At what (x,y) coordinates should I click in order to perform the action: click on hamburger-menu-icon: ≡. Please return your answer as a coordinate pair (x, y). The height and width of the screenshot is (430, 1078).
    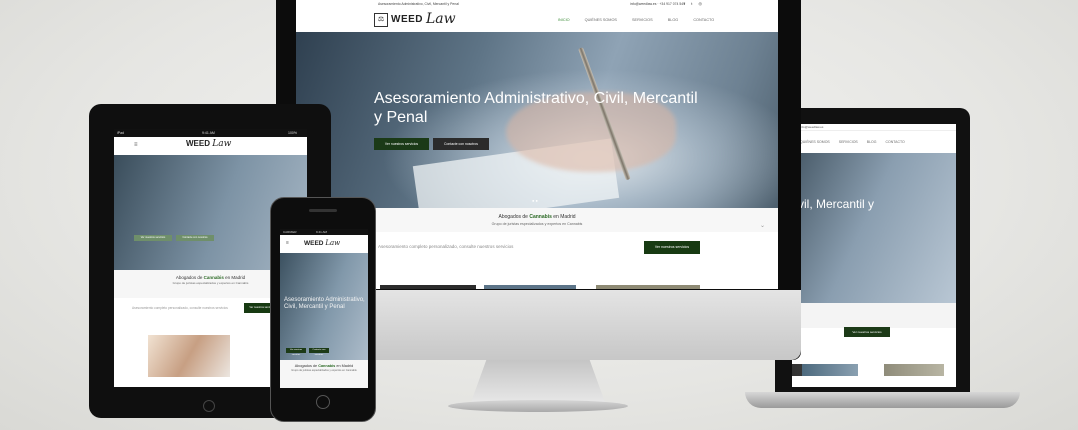
    Looking at the image, I should click on (136, 145).